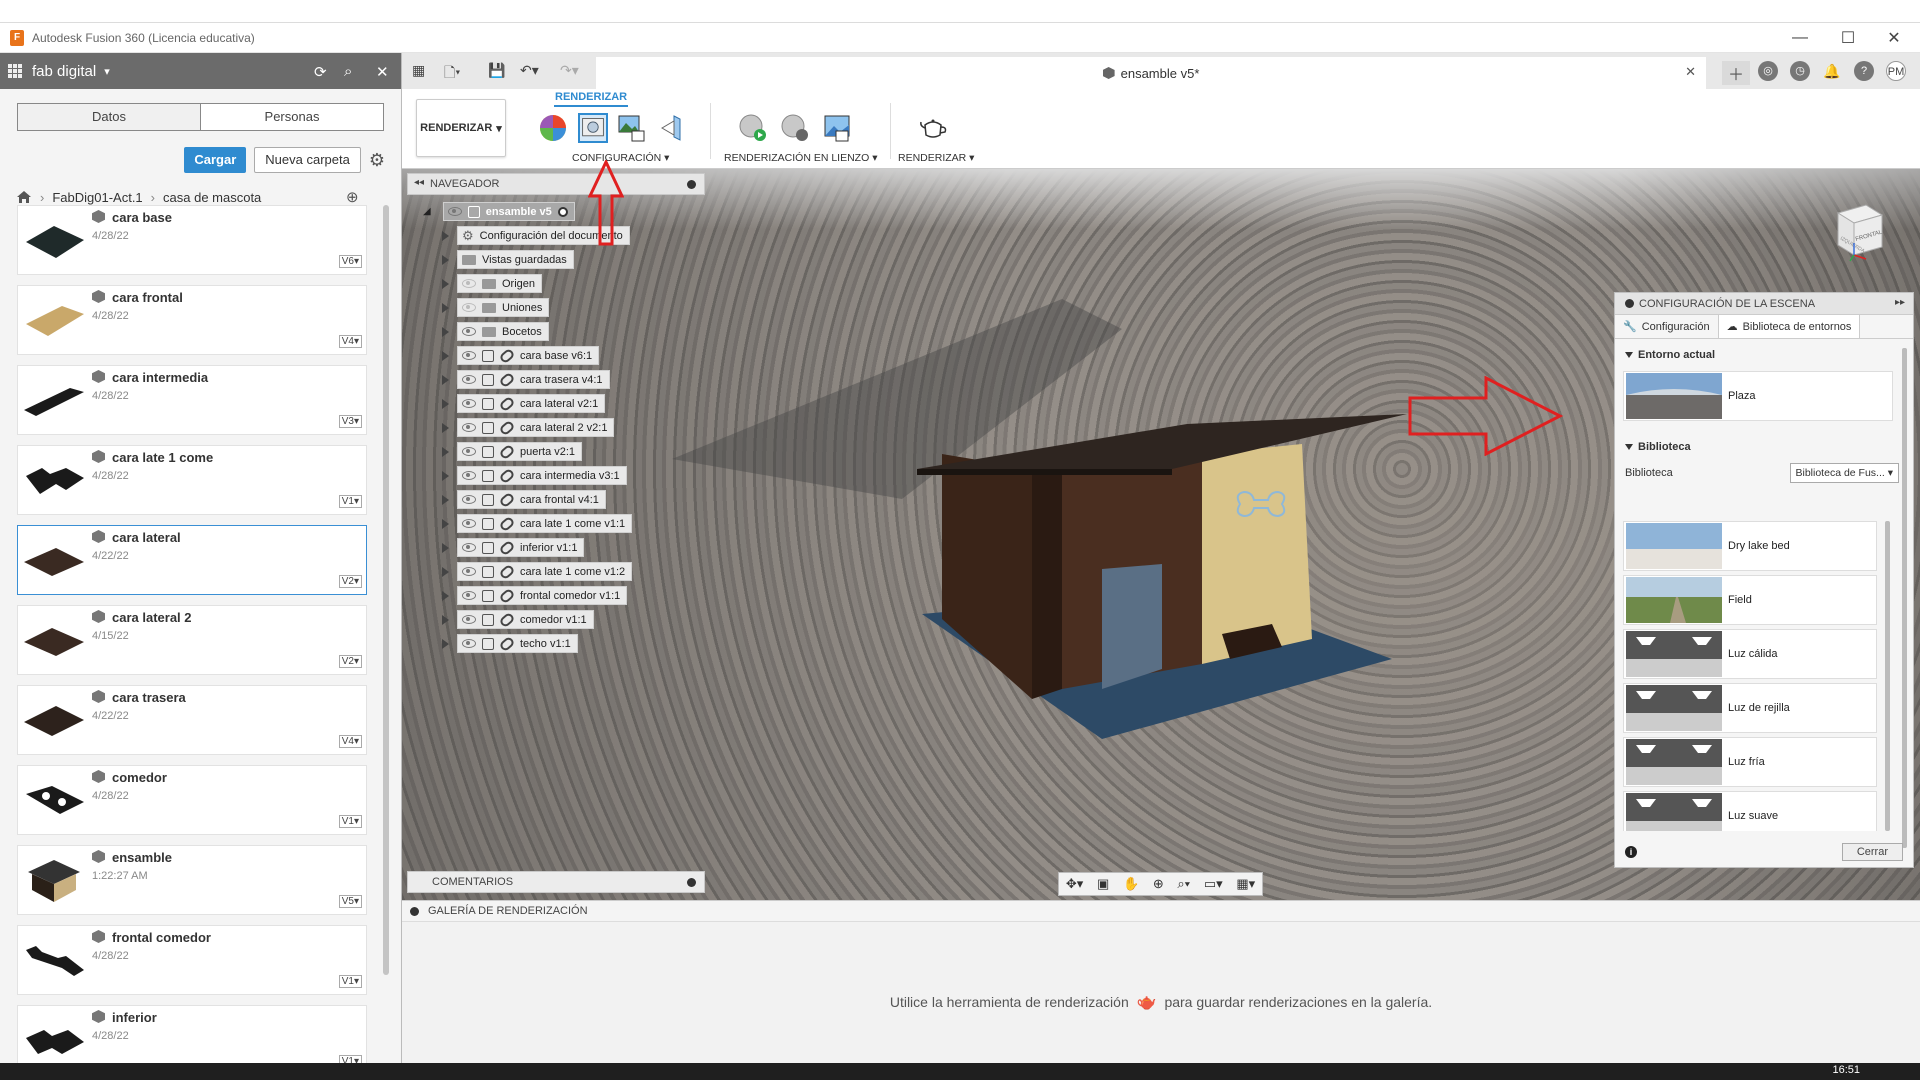  I want to click on navigator-item: cara trasera v4:1, so click(526, 379).